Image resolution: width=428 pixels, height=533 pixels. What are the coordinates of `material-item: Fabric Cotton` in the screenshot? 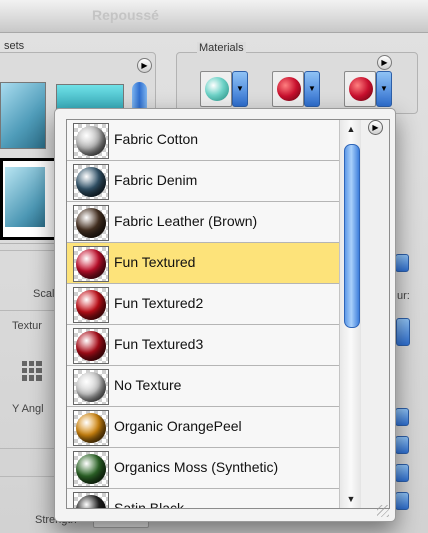 It's located at (203, 140).